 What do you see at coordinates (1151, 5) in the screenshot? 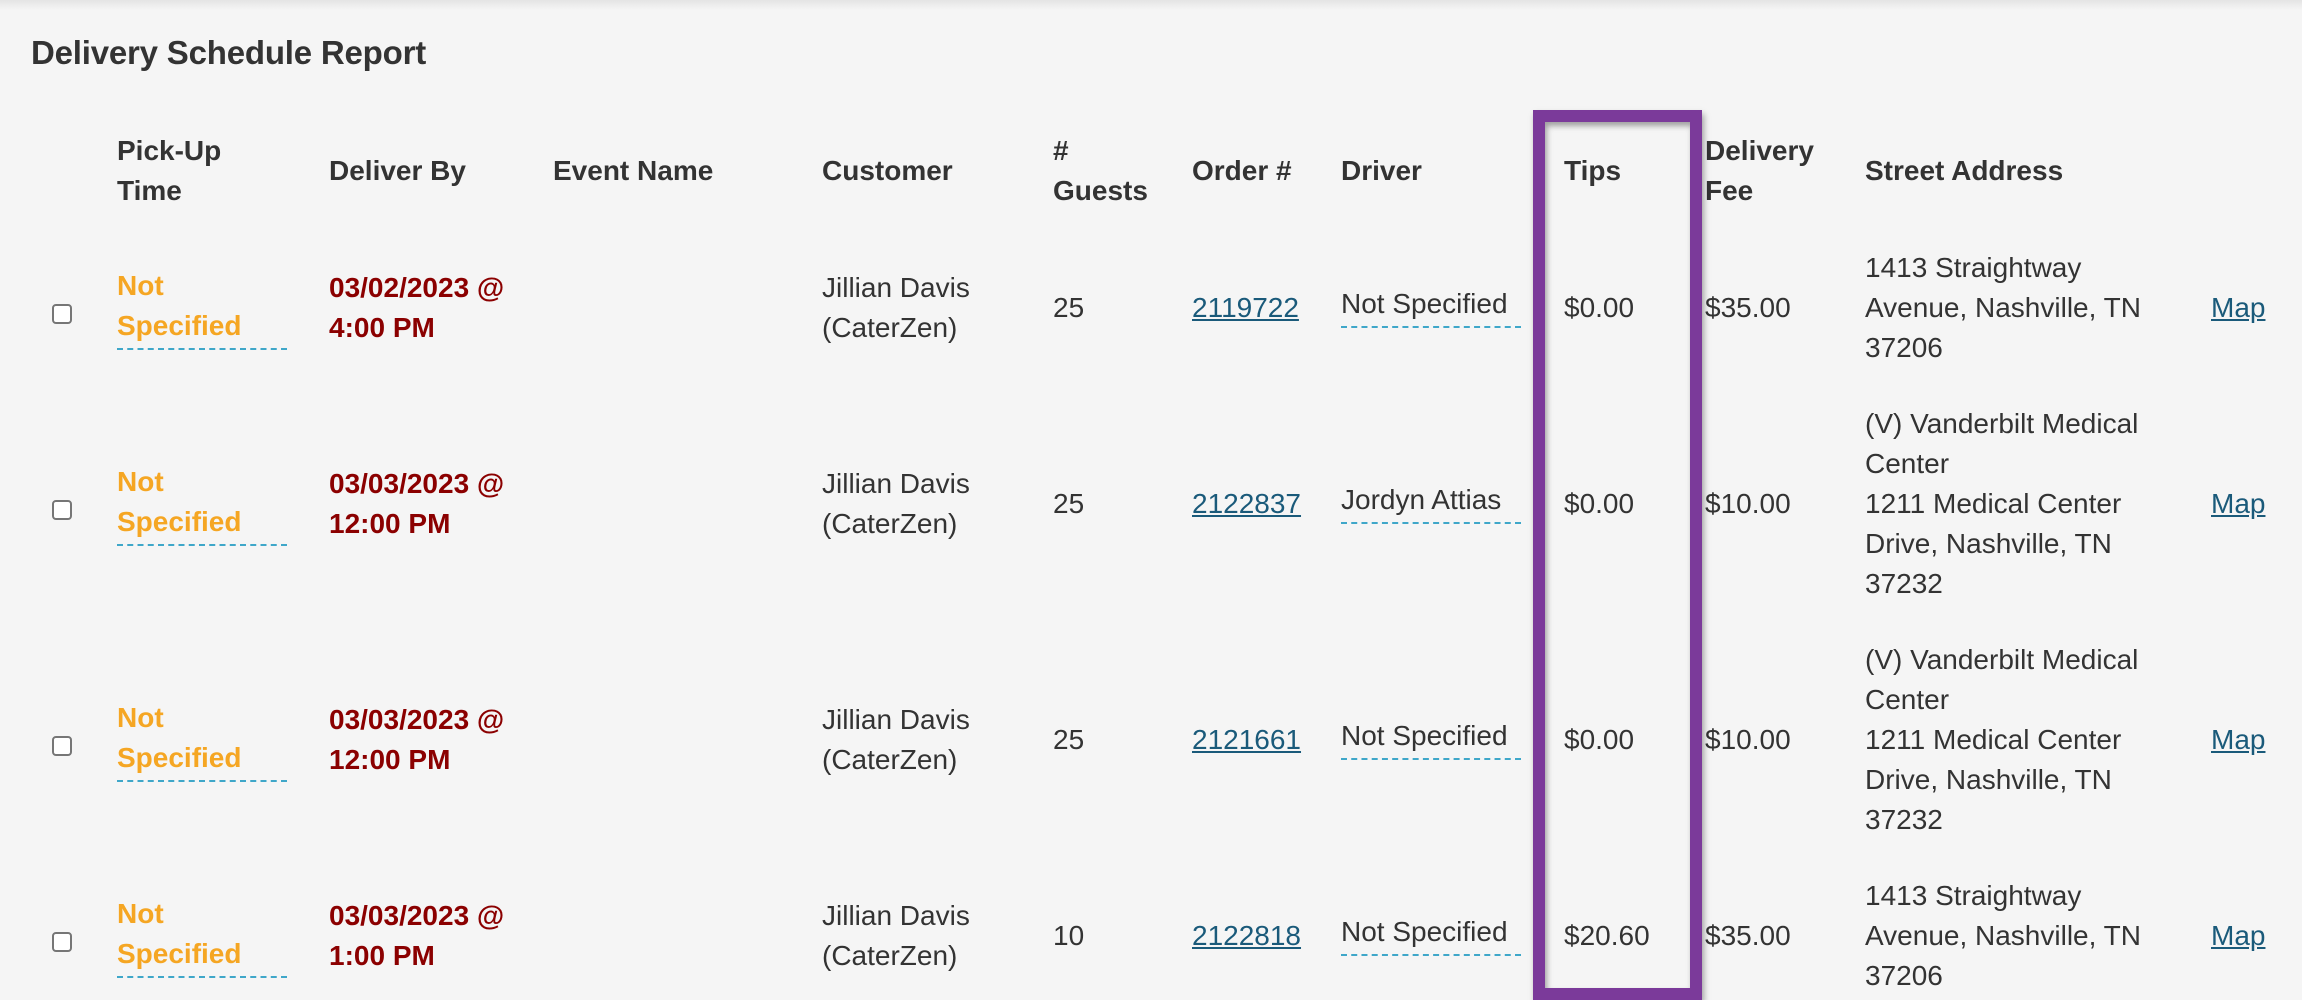
I see `top-shadow` at bounding box center [1151, 5].